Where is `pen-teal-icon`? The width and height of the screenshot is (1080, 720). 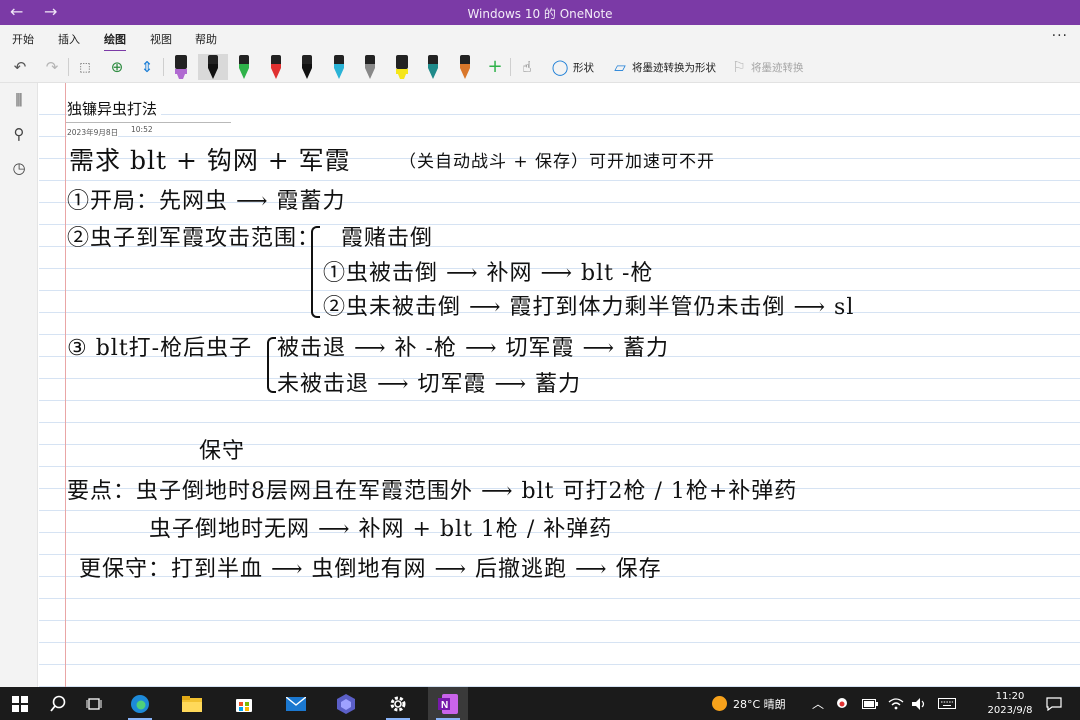
pen-teal-icon is located at coordinates (433, 67).